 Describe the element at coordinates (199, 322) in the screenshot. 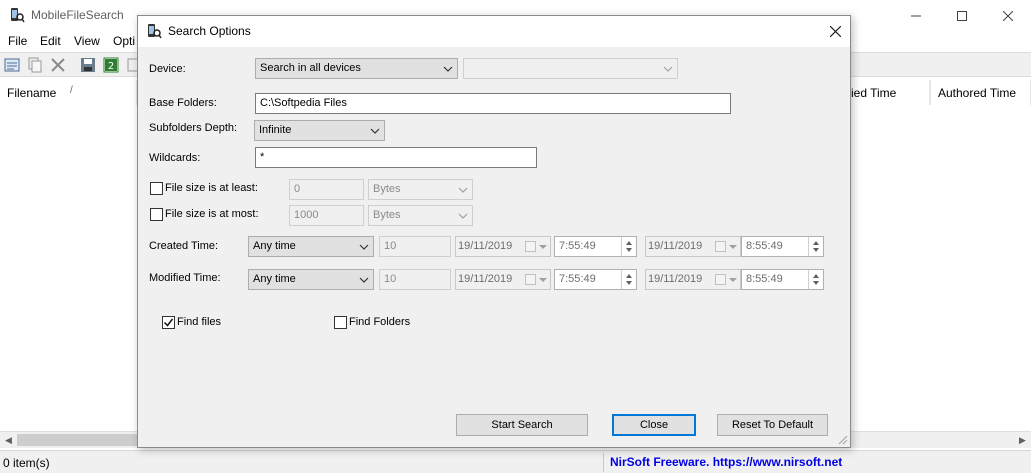

I see `find-files-label: Find files` at that location.